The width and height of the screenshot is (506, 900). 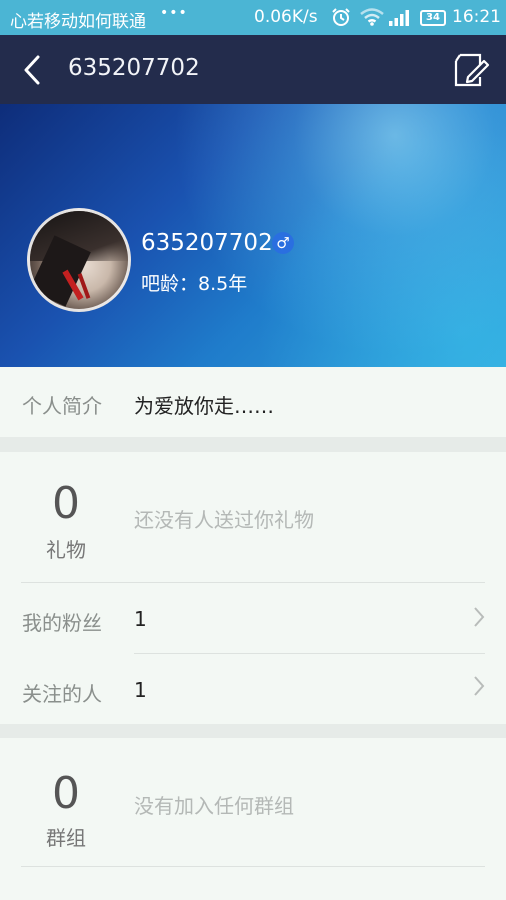 What do you see at coordinates (79, 260) in the screenshot?
I see `avatar` at bounding box center [79, 260].